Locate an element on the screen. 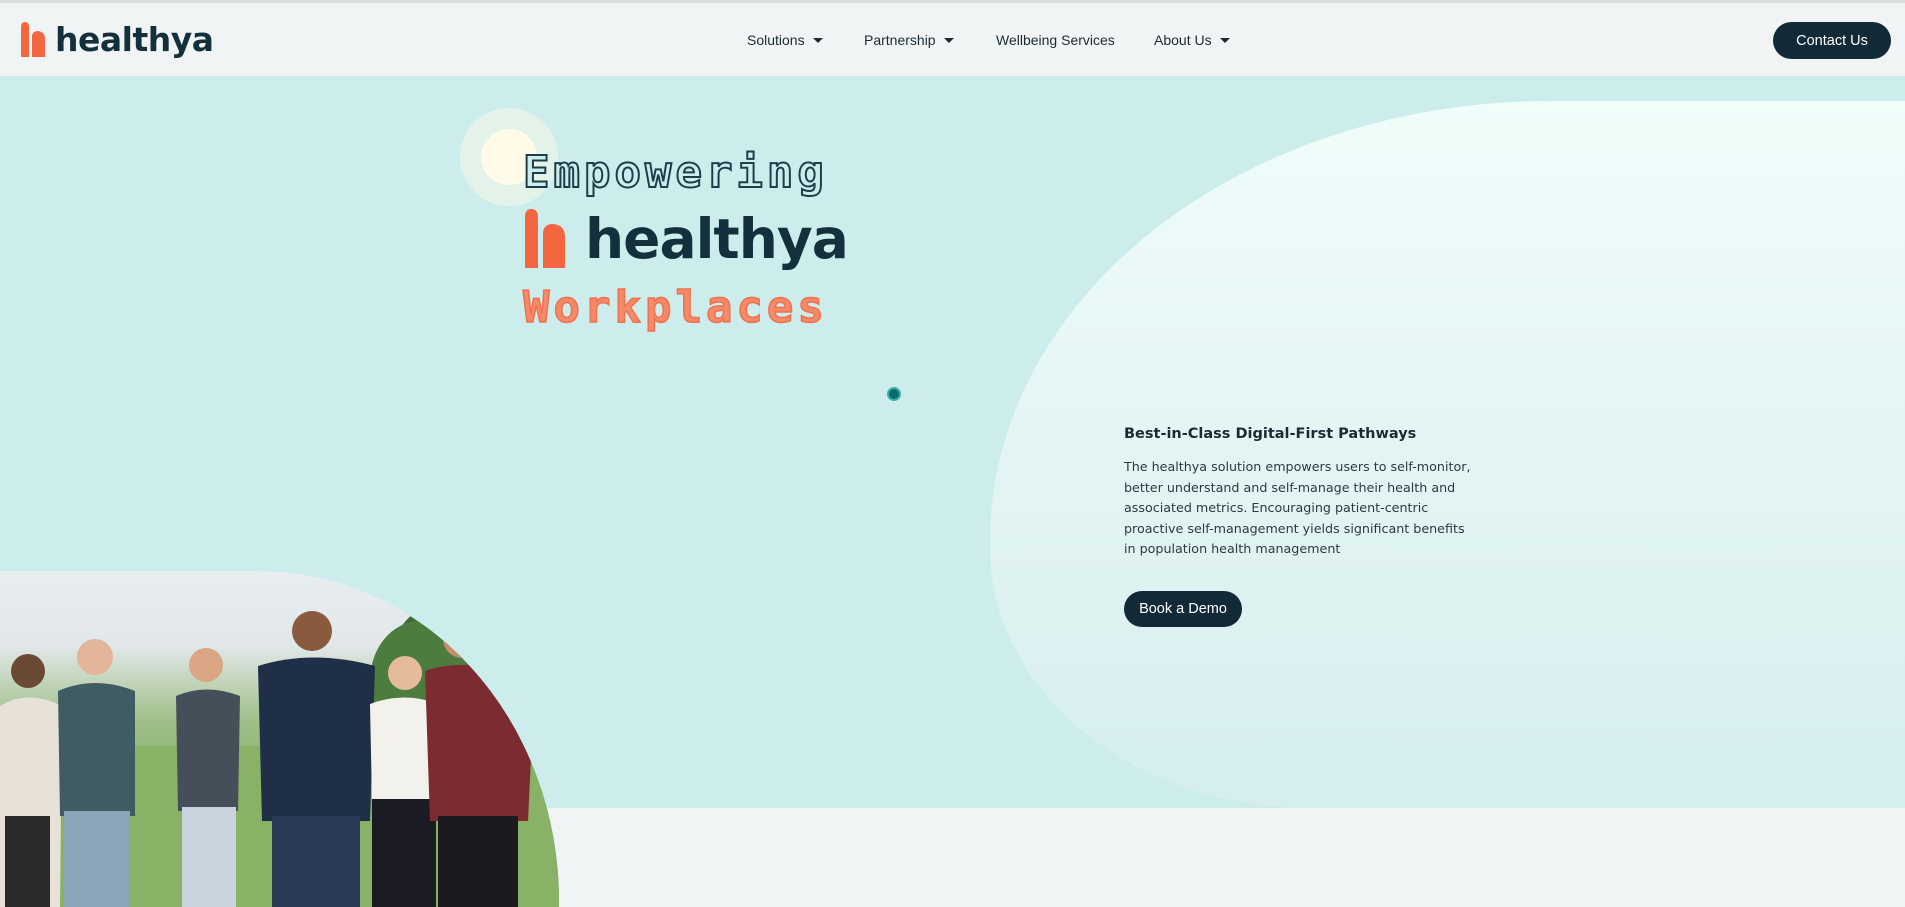 Image resolution: width=1905 pixels, height=907 pixels. nav-about-us: About Us is located at coordinates (1192, 40).